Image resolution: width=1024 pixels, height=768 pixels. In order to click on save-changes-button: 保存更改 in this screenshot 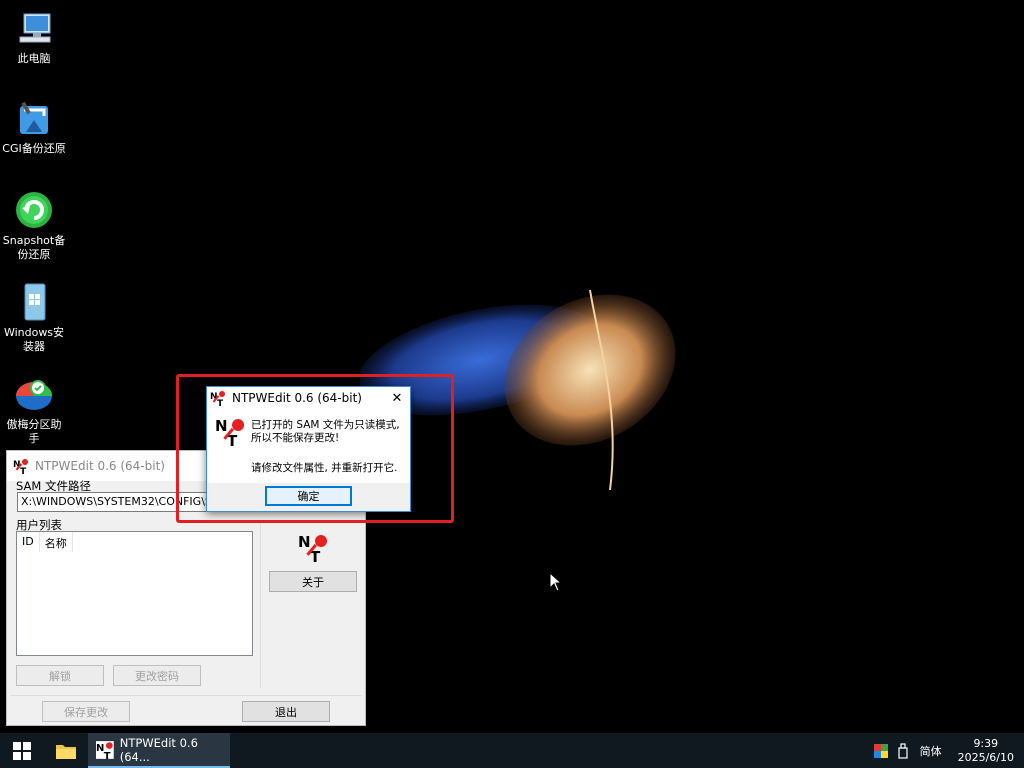, I will do `click(86, 711)`.